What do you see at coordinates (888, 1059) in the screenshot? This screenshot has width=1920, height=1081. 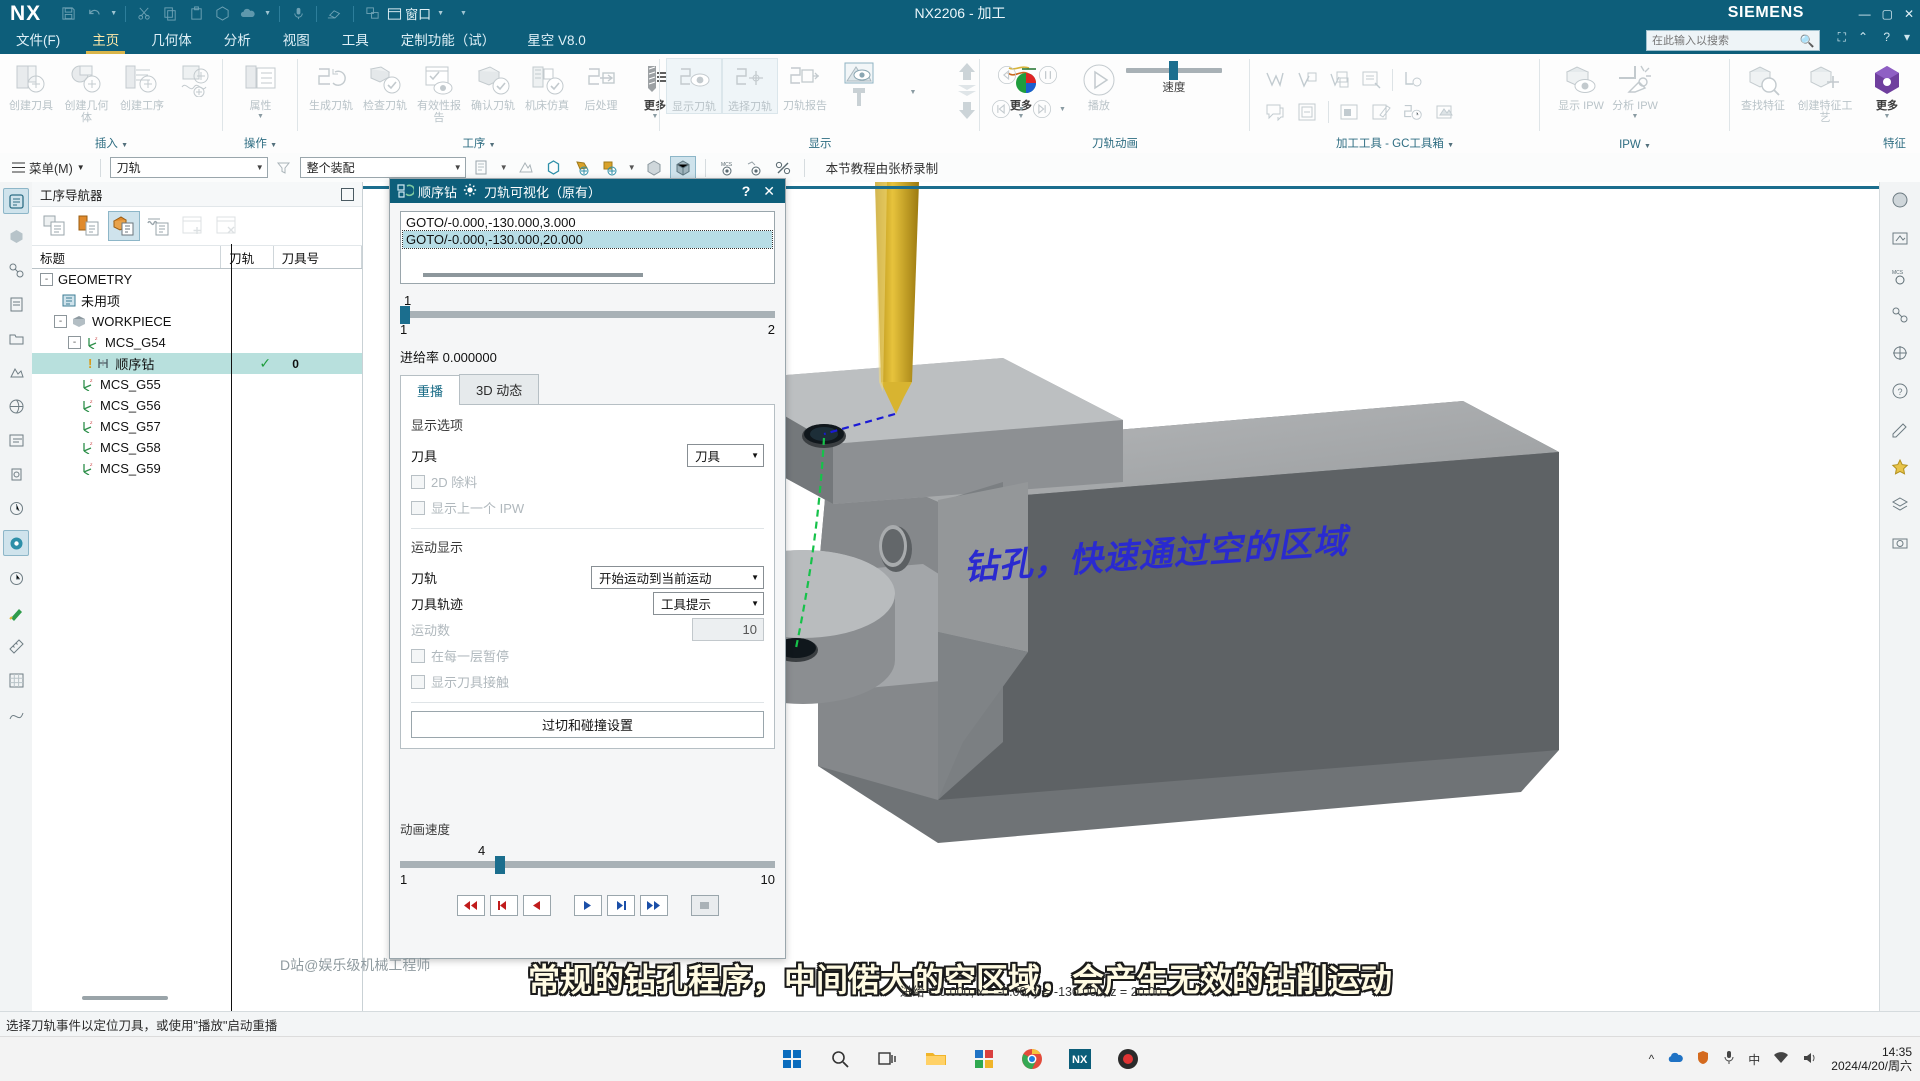 I see `task-view-icon` at bounding box center [888, 1059].